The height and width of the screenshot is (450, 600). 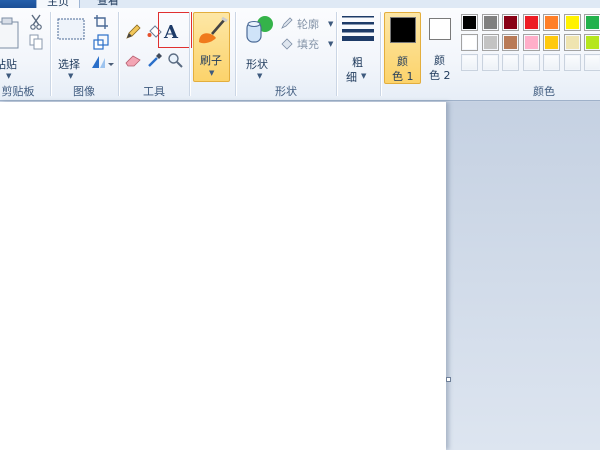 I want to click on color-picker-button, so click(x=155, y=60).